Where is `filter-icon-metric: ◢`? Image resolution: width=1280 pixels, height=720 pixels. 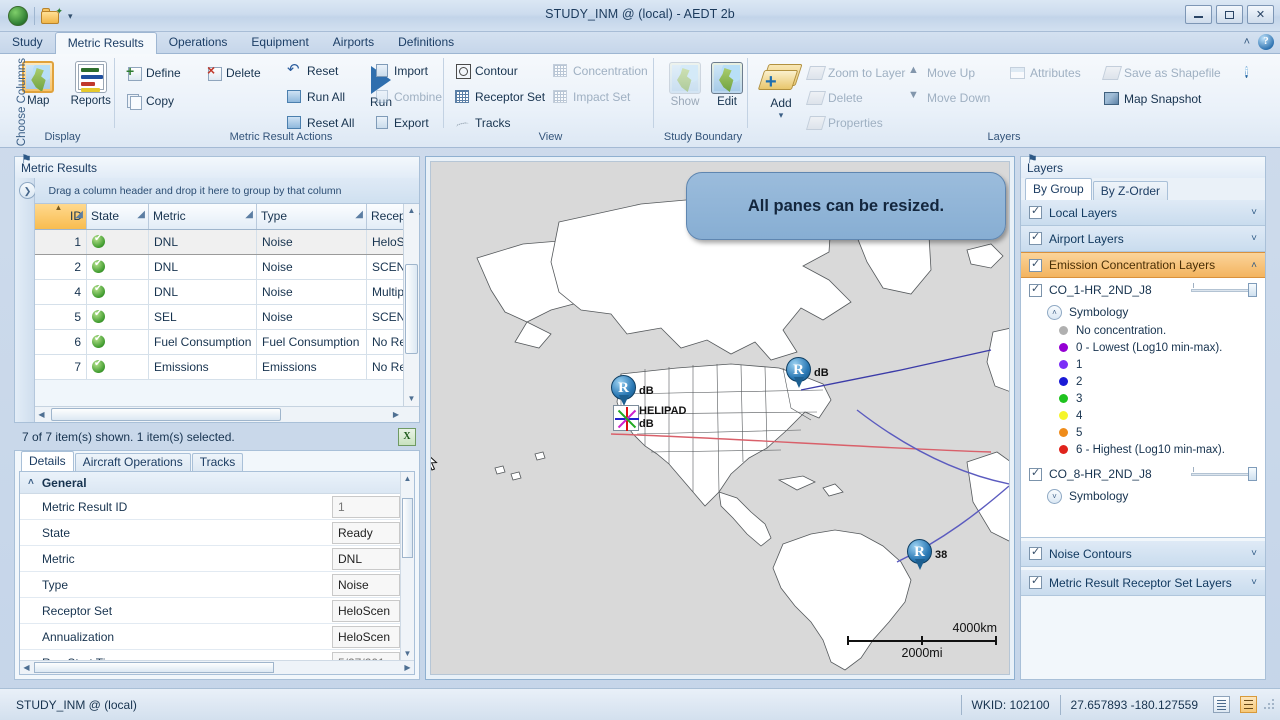
filter-icon-metric: ◢ is located at coordinates (249, 214).